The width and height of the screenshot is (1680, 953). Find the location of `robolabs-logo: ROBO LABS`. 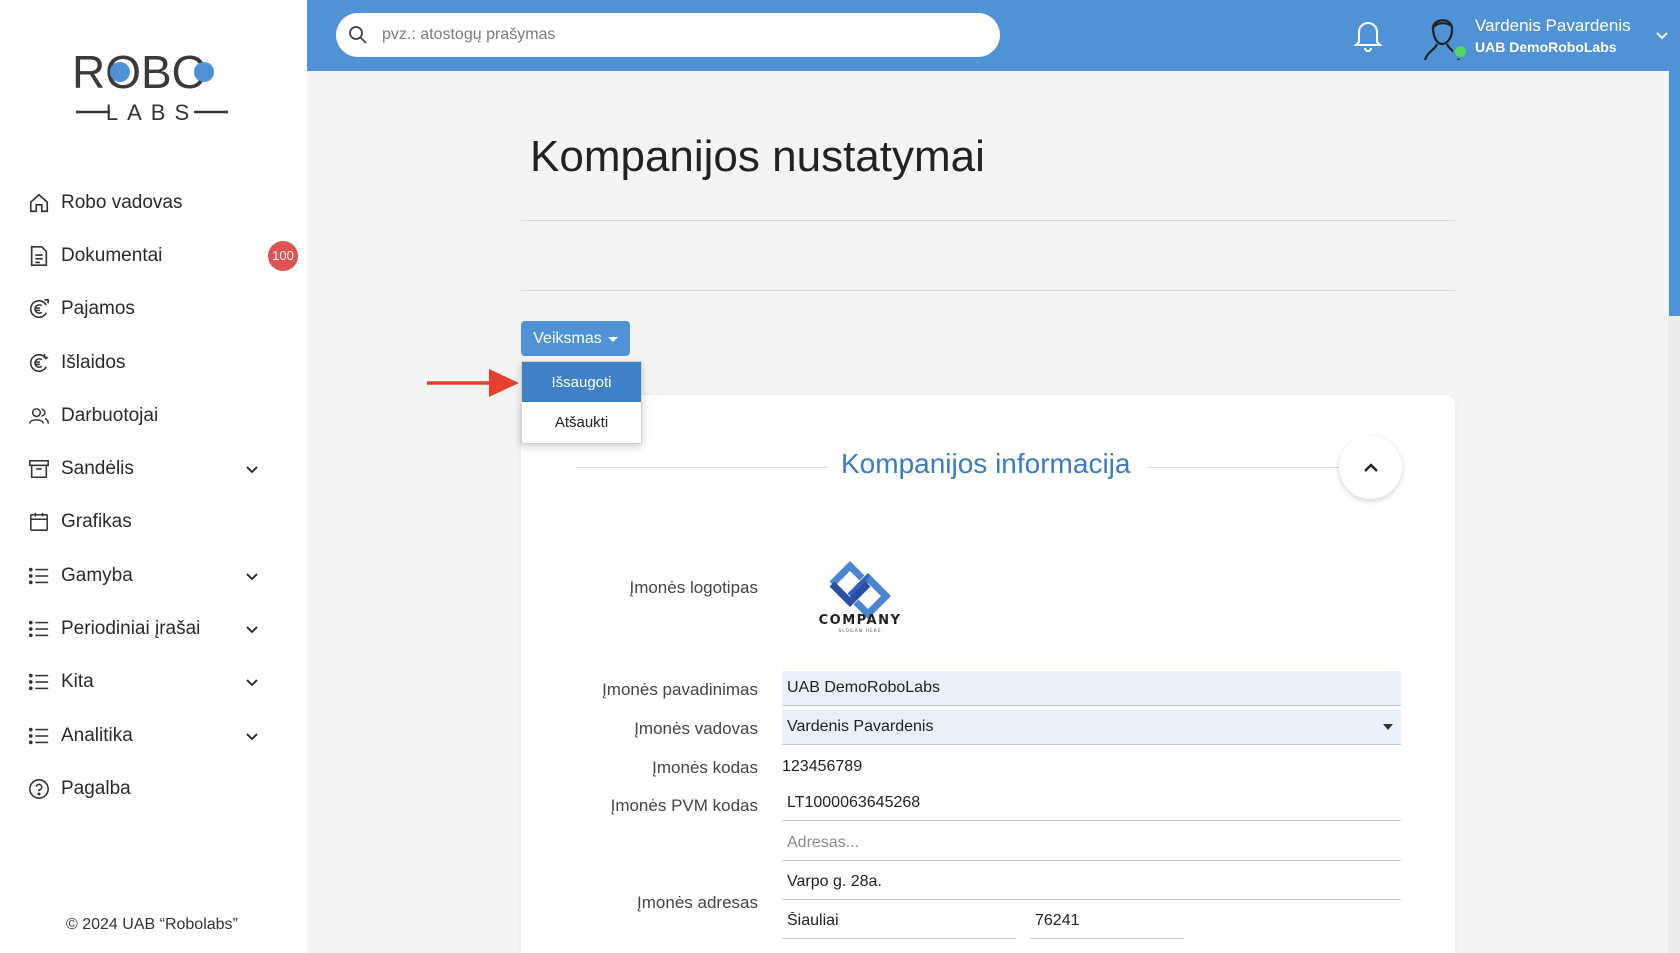

robolabs-logo: ROBO LABS is located at coordinates (152, 86).